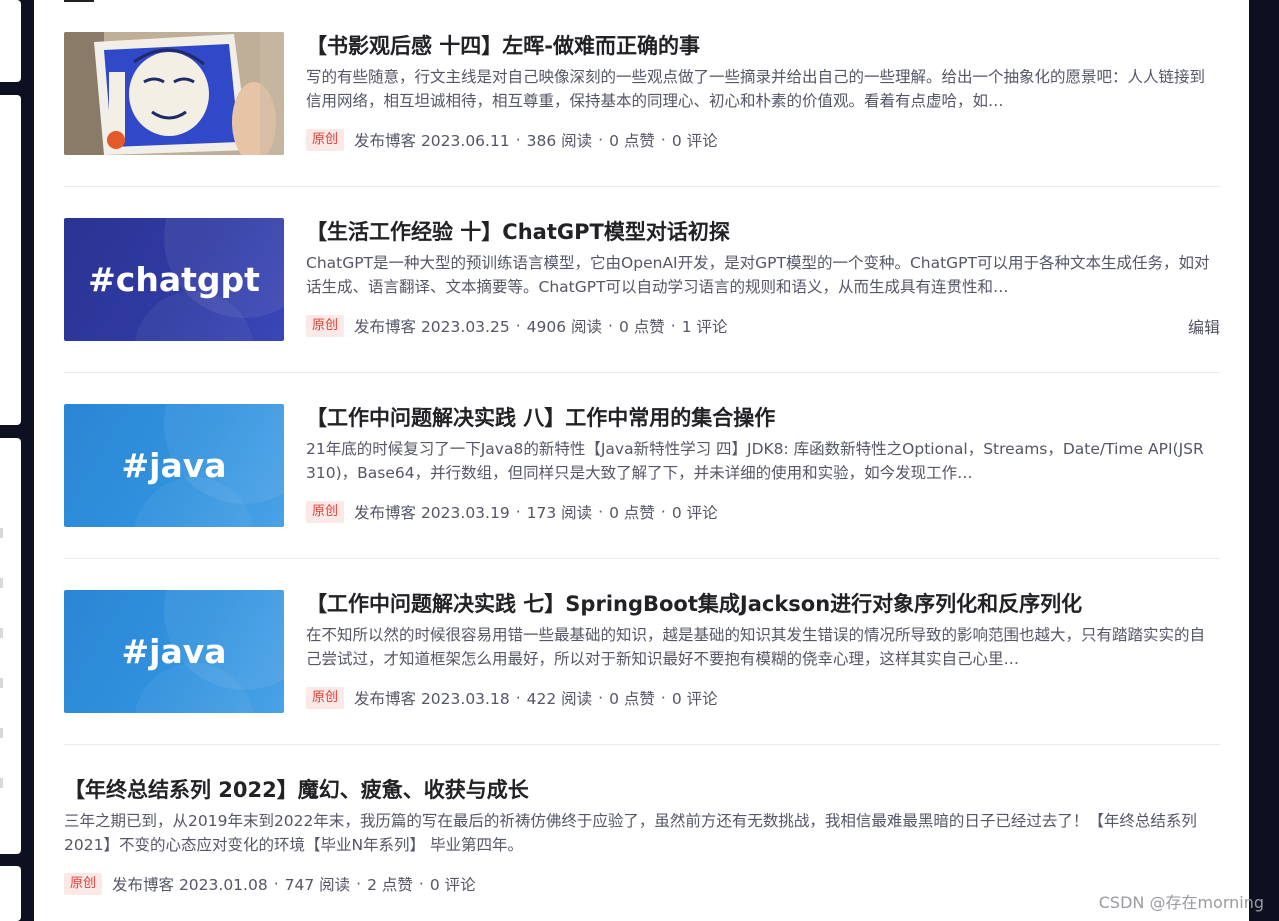 Image resolution: width=1279 pixels, height=921 pixels. Describe the element at coordinates (559, 699) in the screenshot. I see `read-count: 422 阅读` at that location.